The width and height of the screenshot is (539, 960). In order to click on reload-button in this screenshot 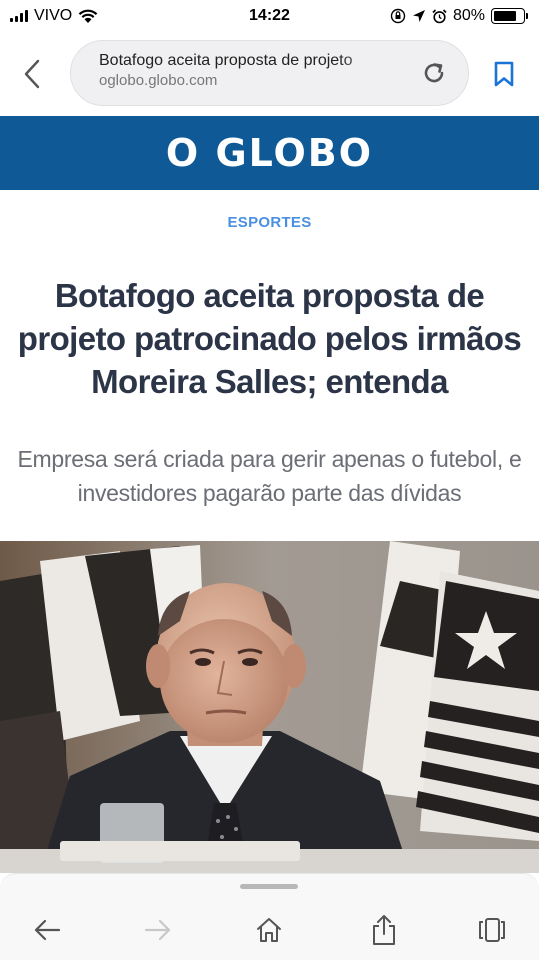, I will do `click(434, 73)`.